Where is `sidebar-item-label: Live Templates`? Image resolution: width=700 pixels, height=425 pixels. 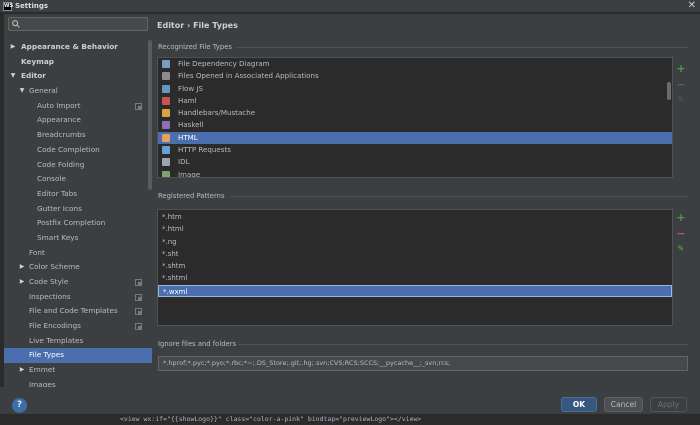
sidebar-item-label: Live Templates is located at coordinates (56, 340).